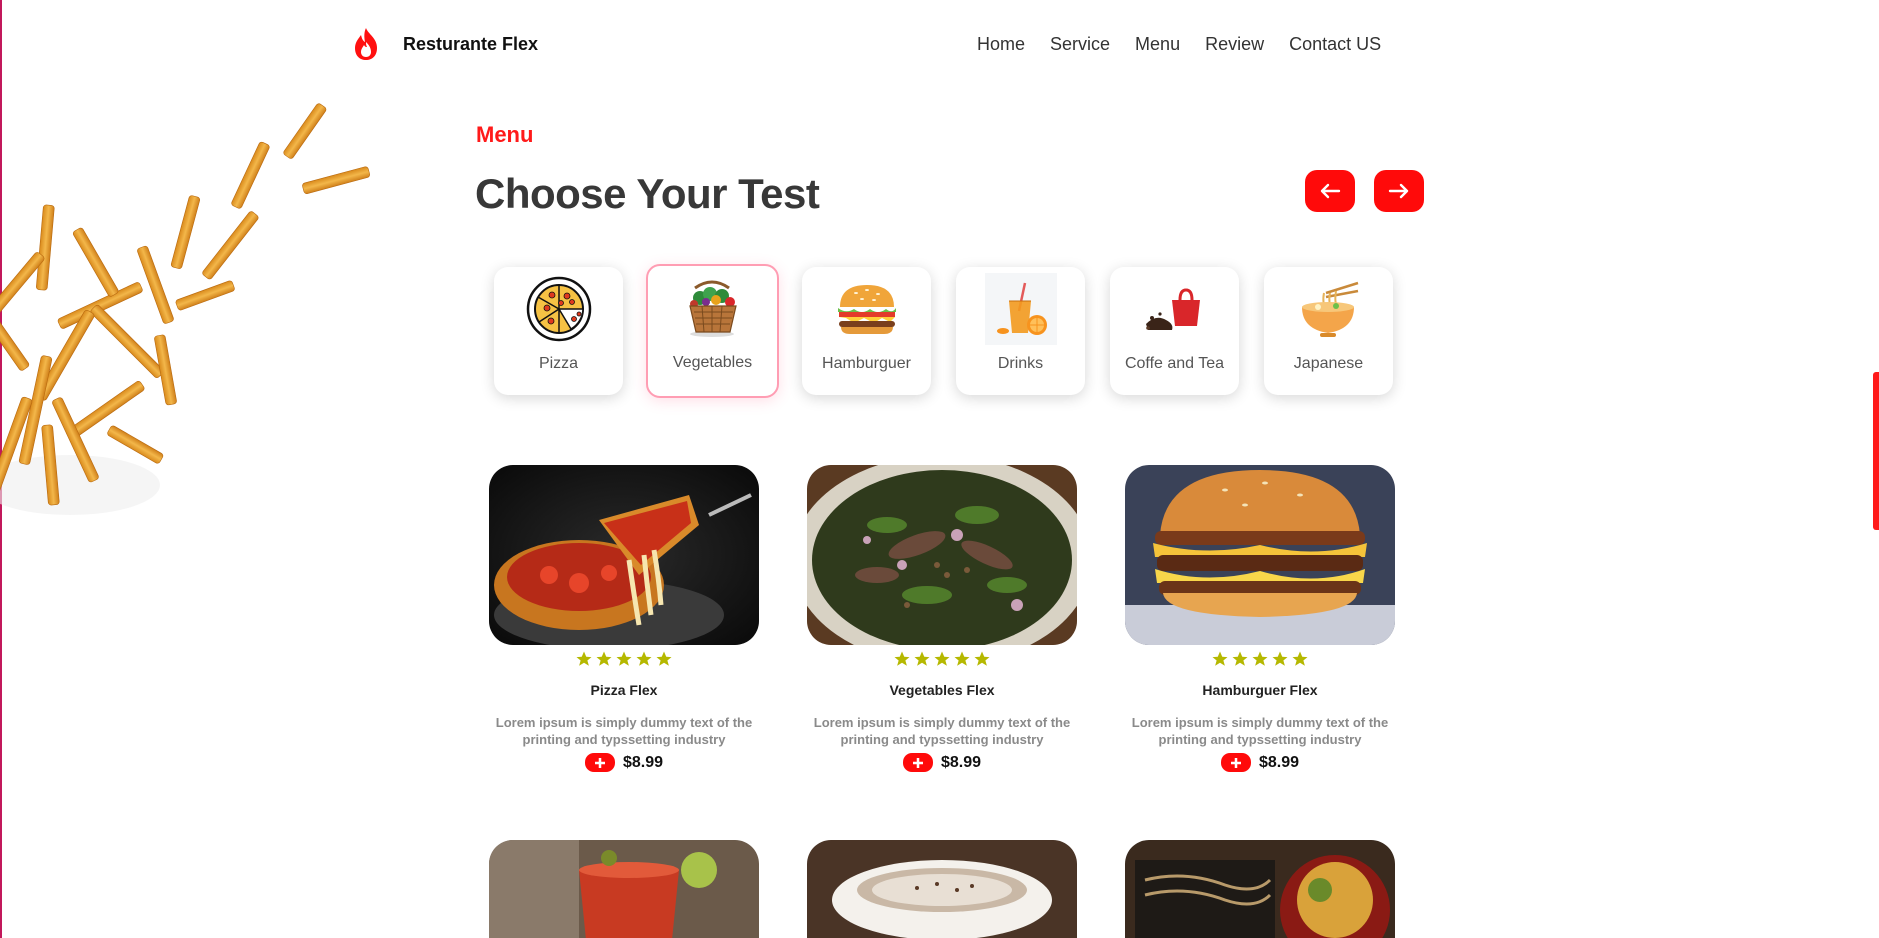 The height and width of the screenshot is (938, 1879). What do you see at coordinates (366, 44) in the screenshot?
I see `flame-logo-icon` at bounding box center [366, 44].